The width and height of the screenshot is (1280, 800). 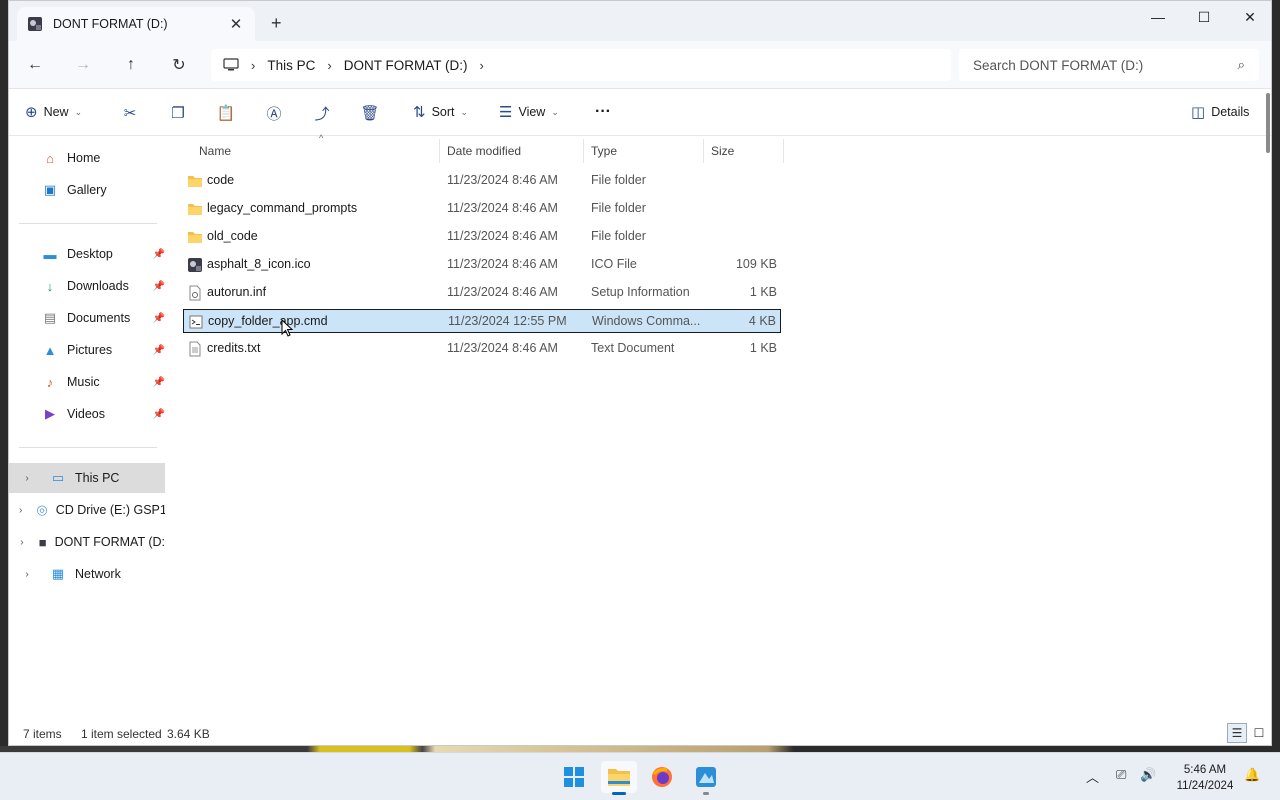 What do you see at coordinates (87, 350) in the screenshot?
I see `sidebar-item-pictures: ▲ Pictures 📌` at bounding box center [87, 350].